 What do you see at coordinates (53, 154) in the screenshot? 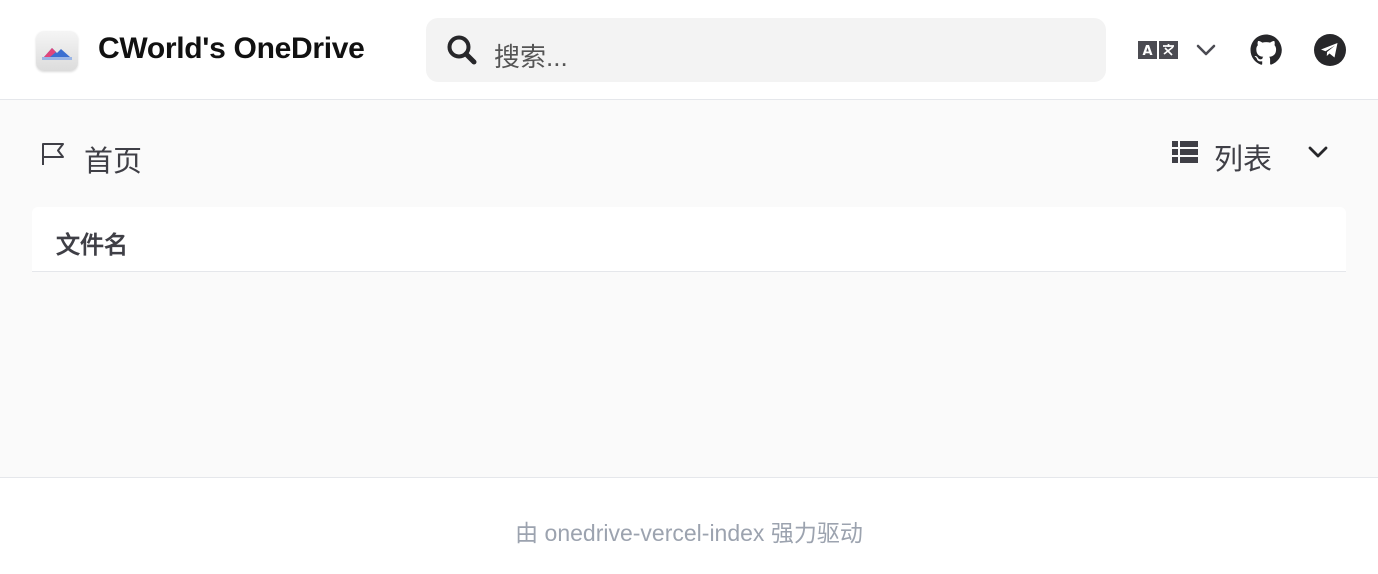
I see `flag-icon` at bounding box center [53, 154].